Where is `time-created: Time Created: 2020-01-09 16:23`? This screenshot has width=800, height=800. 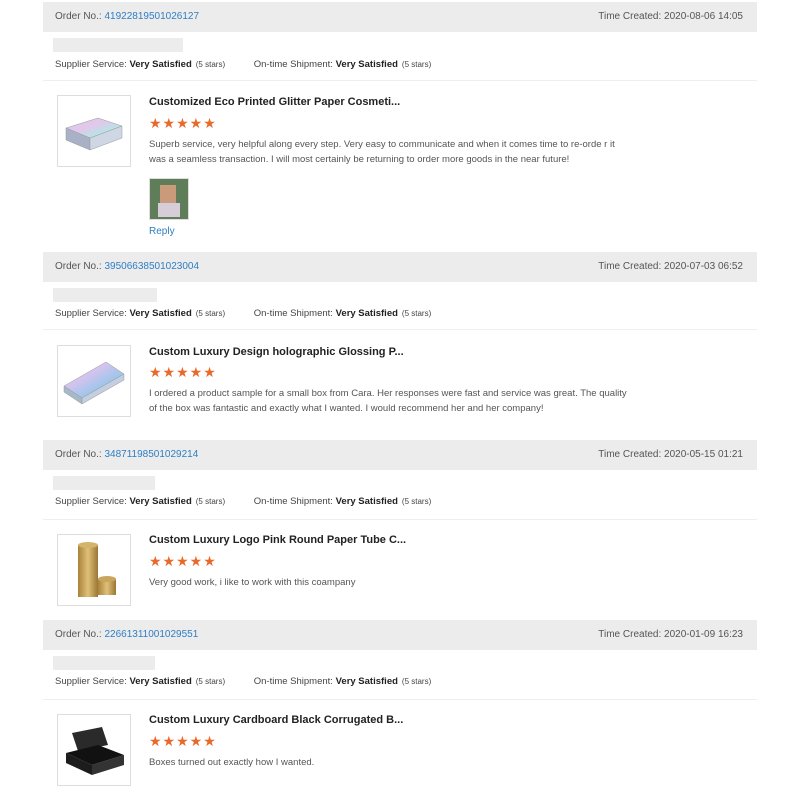 time-created: Time Created: 2020-01-09 16:23 is located at coordinates (670, 634).